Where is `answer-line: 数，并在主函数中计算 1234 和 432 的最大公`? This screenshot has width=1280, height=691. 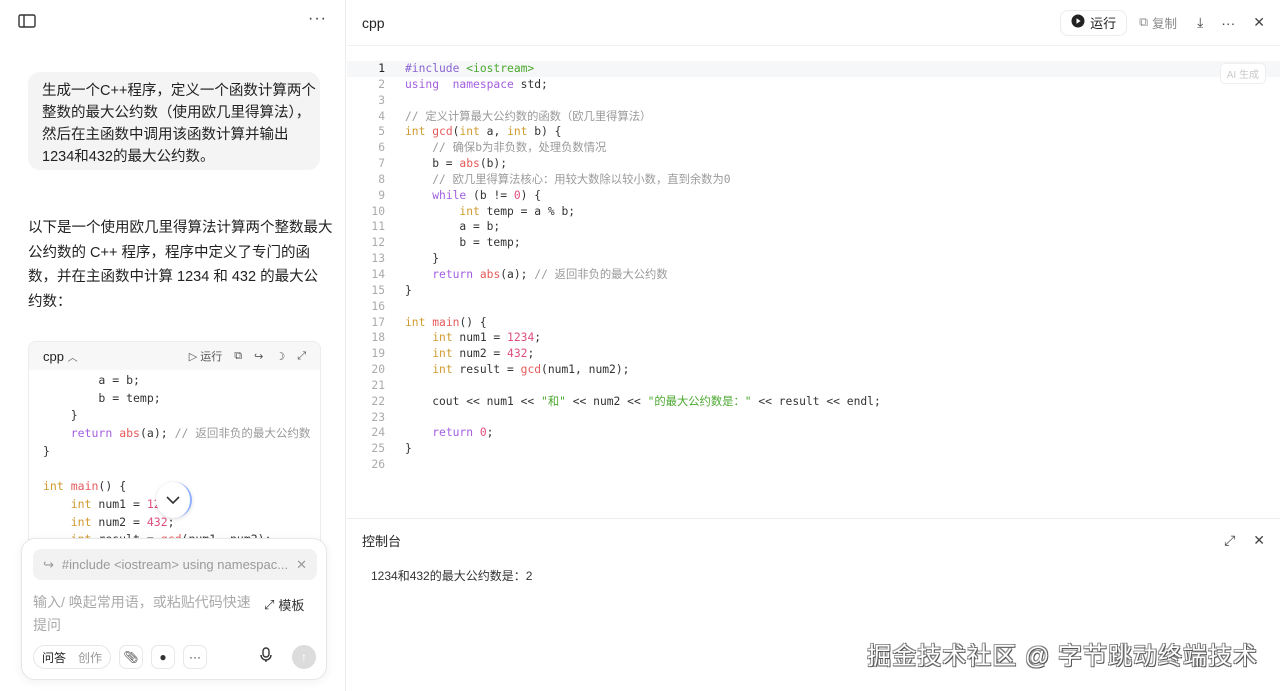
answer-line: 数，并在主函数中计算 1234 和 432 的最大公 is located at coordinates (173, 277).